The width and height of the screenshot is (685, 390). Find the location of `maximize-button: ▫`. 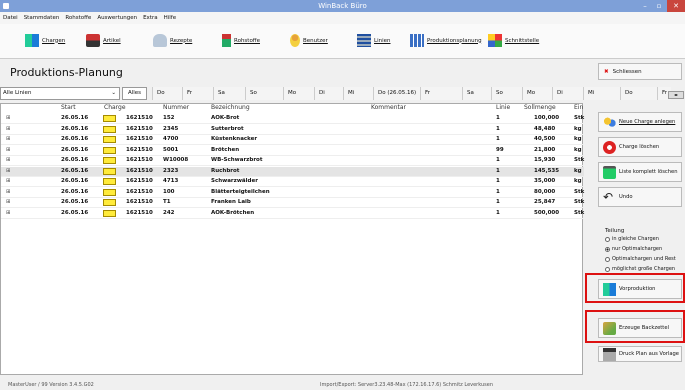

maximize-button: ▫ is located at coordinates (659, 6).